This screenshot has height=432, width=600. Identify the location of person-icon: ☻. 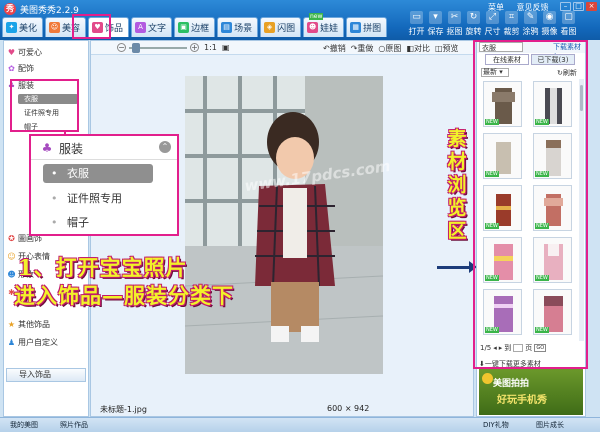
(11, 274).